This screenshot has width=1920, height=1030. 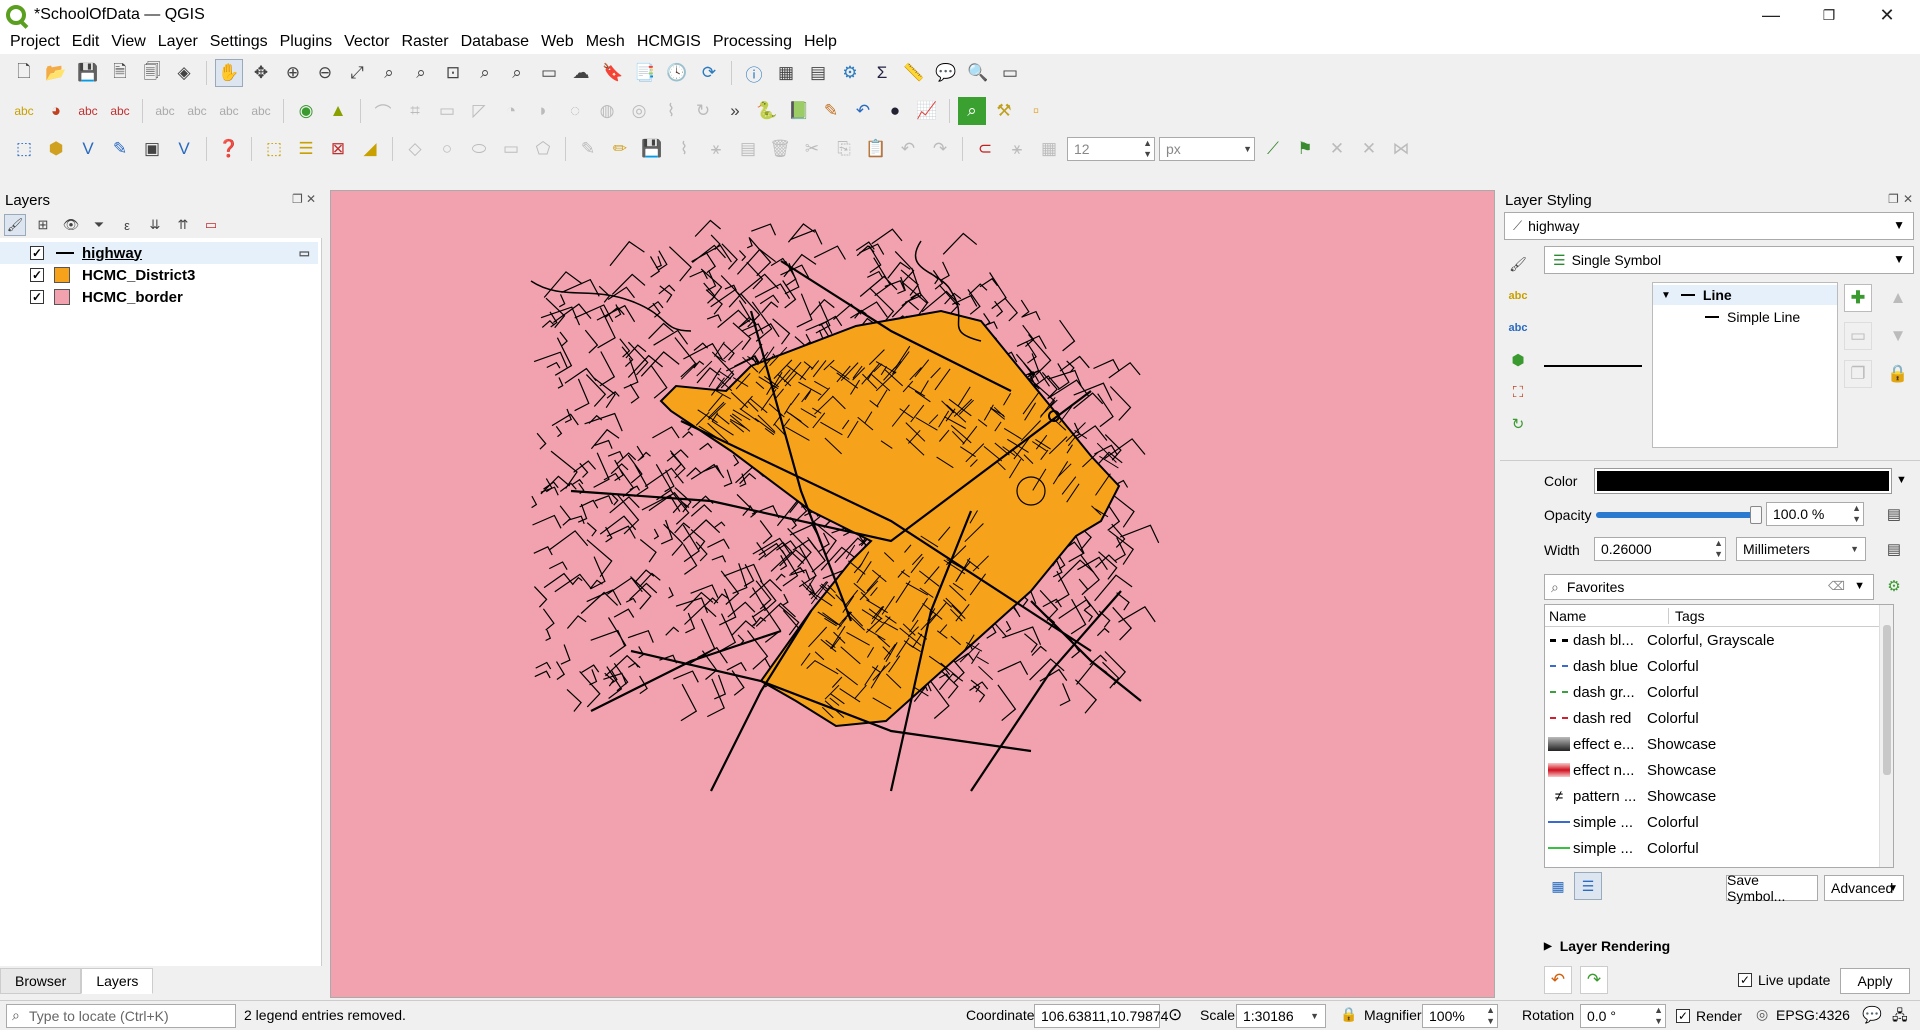 What do you see at coordinates (424, 42) in the screenshot?
I see `menu-raster: Raster` at bounding box center [424, 42].